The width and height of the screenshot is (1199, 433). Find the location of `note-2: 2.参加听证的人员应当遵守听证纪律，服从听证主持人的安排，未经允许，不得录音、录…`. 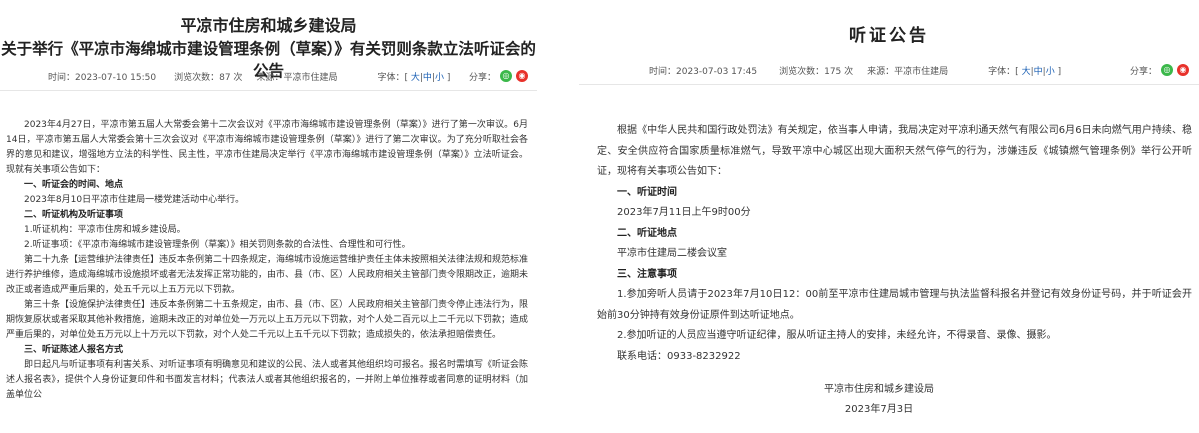

note-2: 2.参加听证的人员应当遵守听证纪律，服从听证主持人的安排，未经允许，不得录音、录… is located at coordinates (837, 335).